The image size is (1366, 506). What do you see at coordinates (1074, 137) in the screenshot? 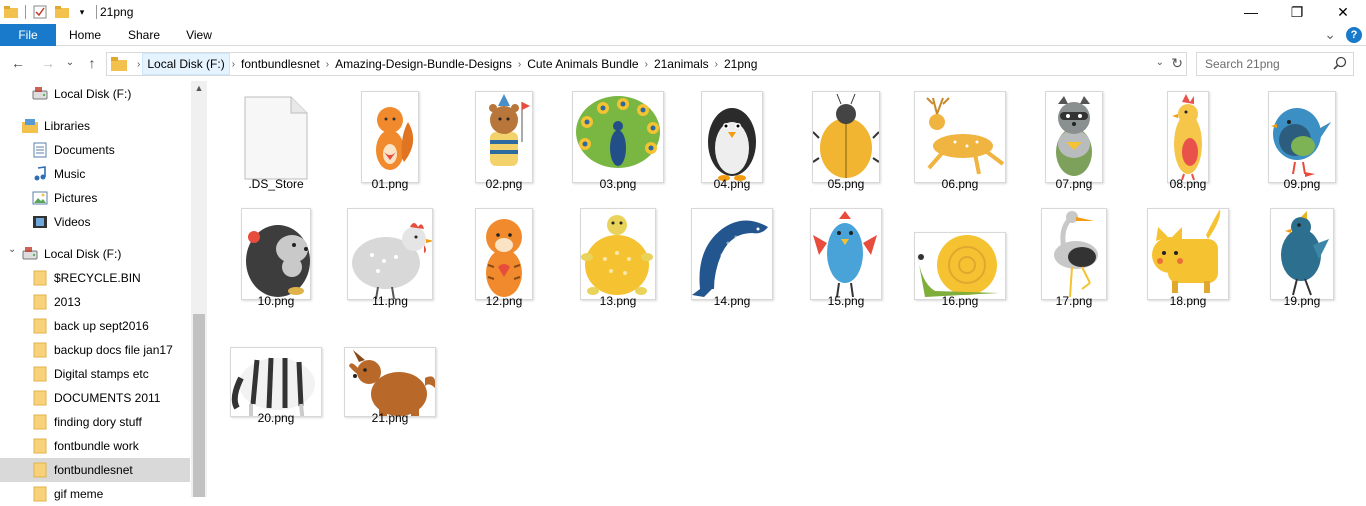
I see `file-item: 07.png` at bounding box center [1074, 137].